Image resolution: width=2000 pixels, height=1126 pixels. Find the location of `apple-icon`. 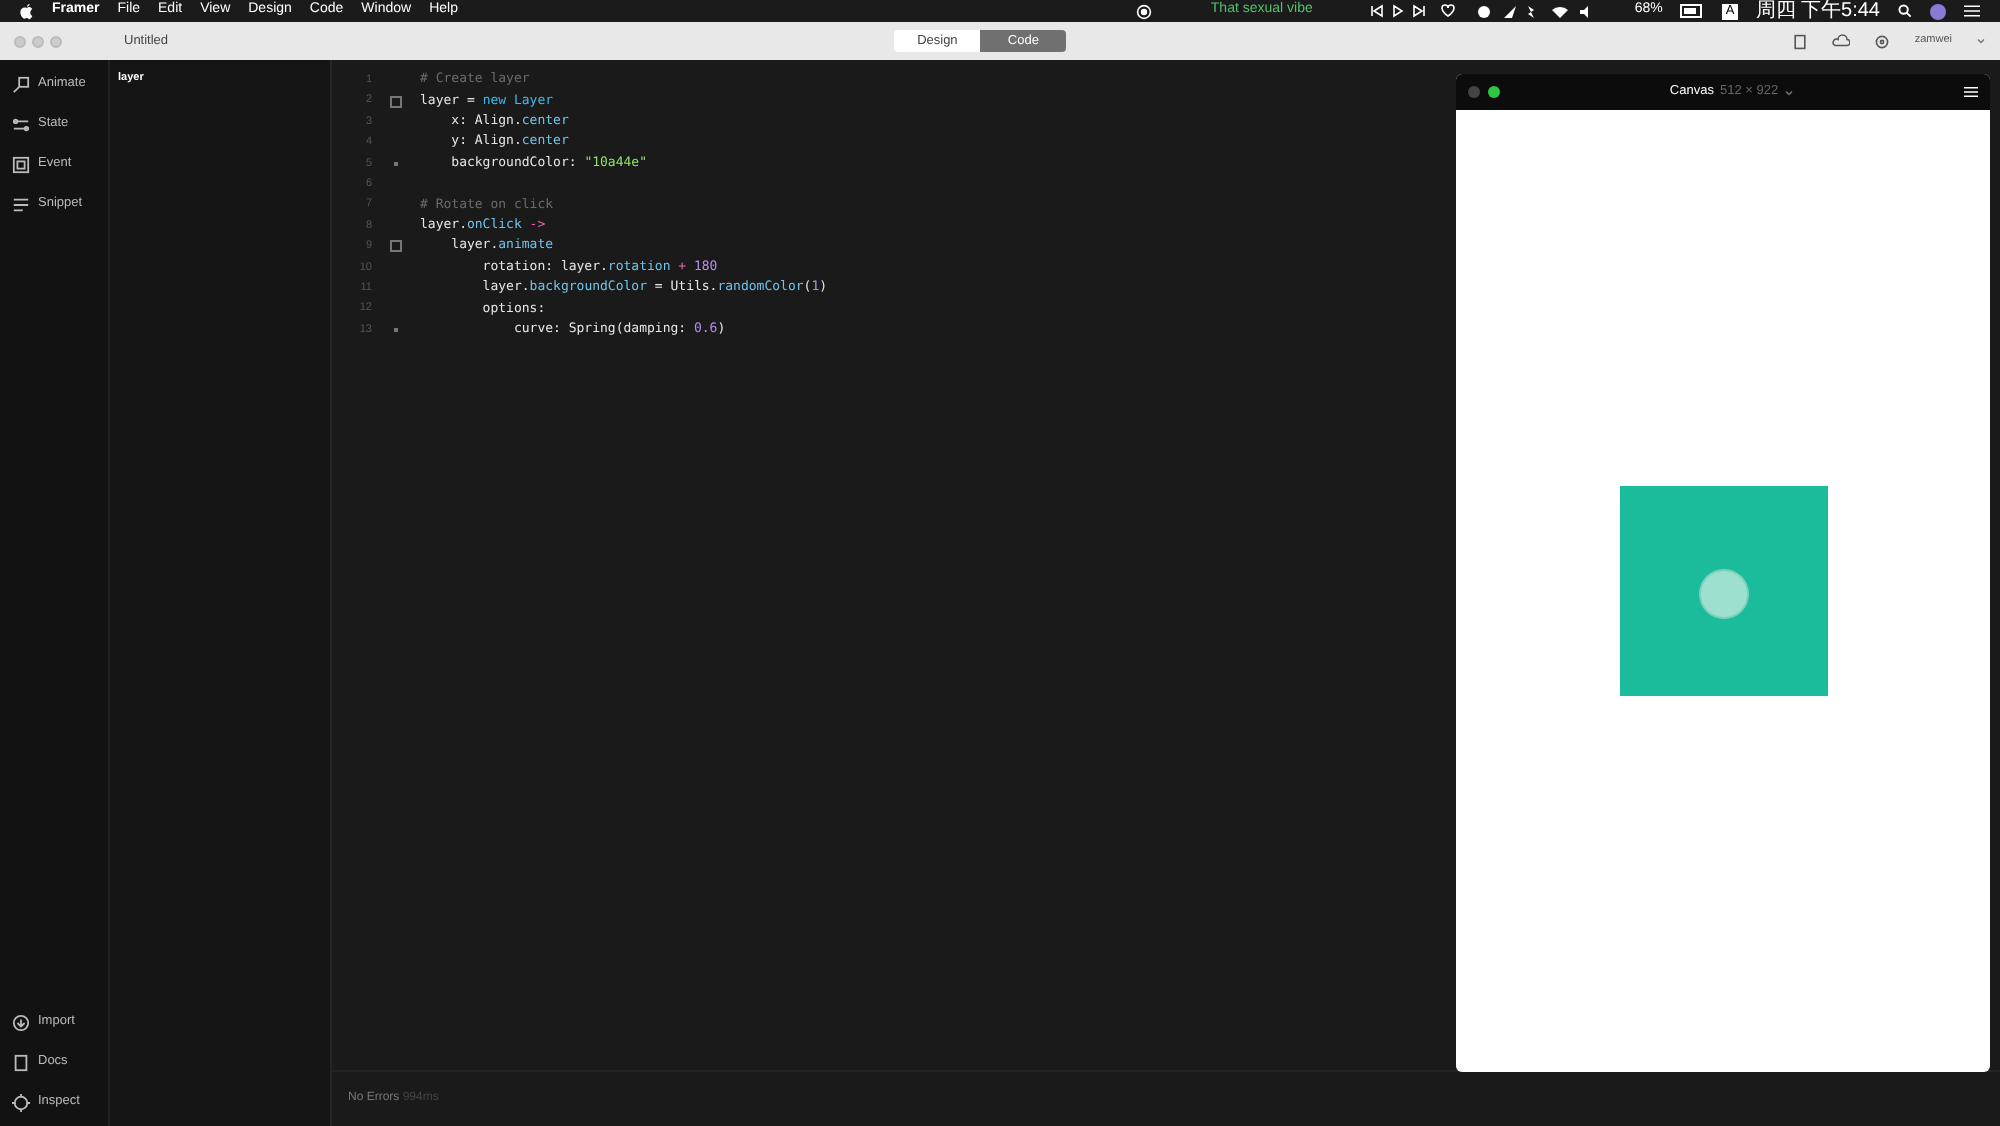

apple-icon is located at coordinates (27, 11).